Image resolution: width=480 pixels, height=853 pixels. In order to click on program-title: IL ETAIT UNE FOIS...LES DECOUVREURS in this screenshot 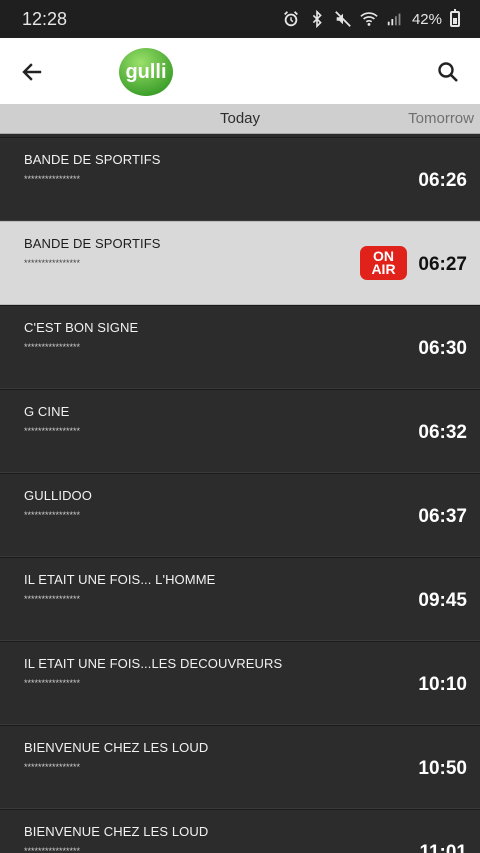, I will do `click(153, 663)`.